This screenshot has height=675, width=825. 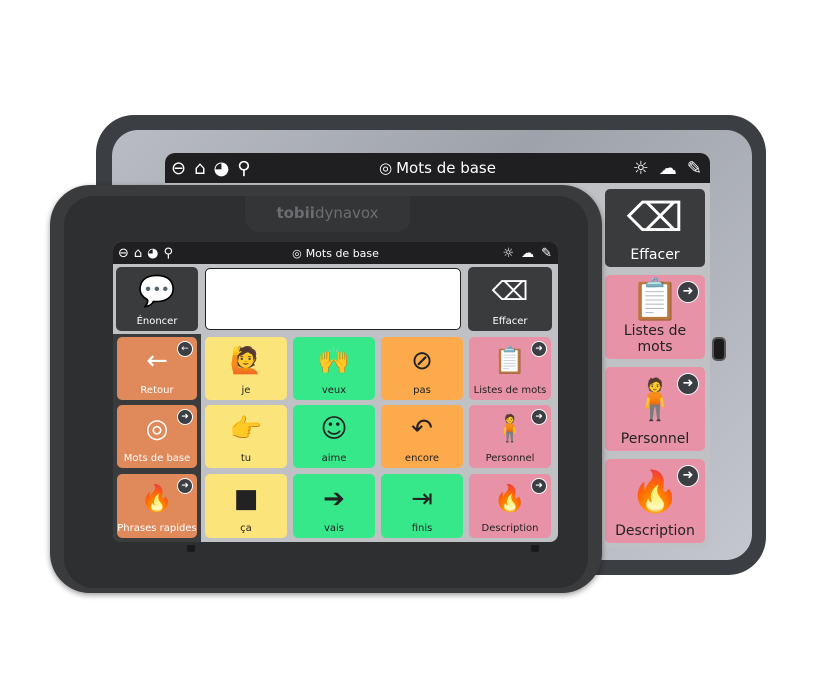 I want to click on symbol-icon: 🙌, so click(x=334, y=361).